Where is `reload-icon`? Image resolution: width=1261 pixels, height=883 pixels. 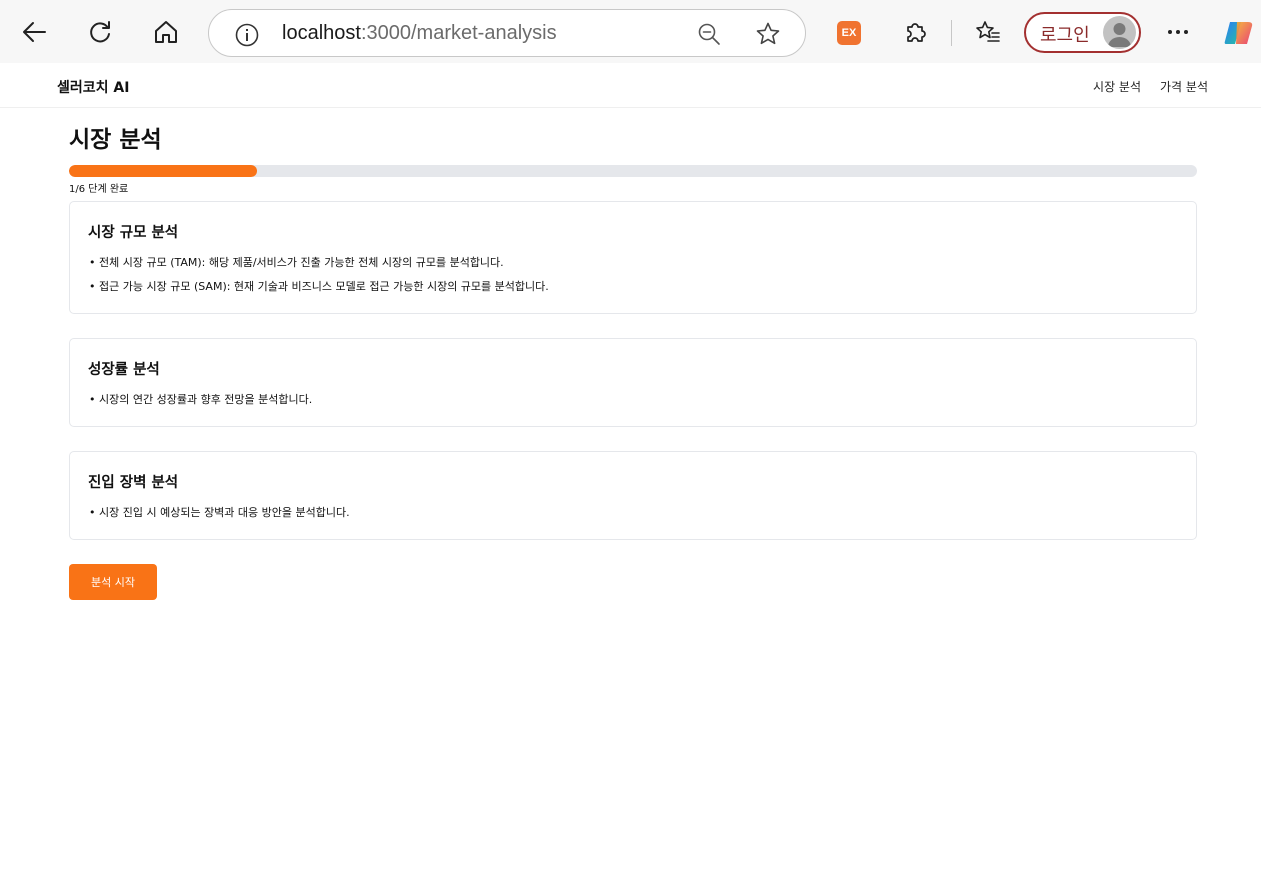 reload-icon is located at coordinates (100, 32).